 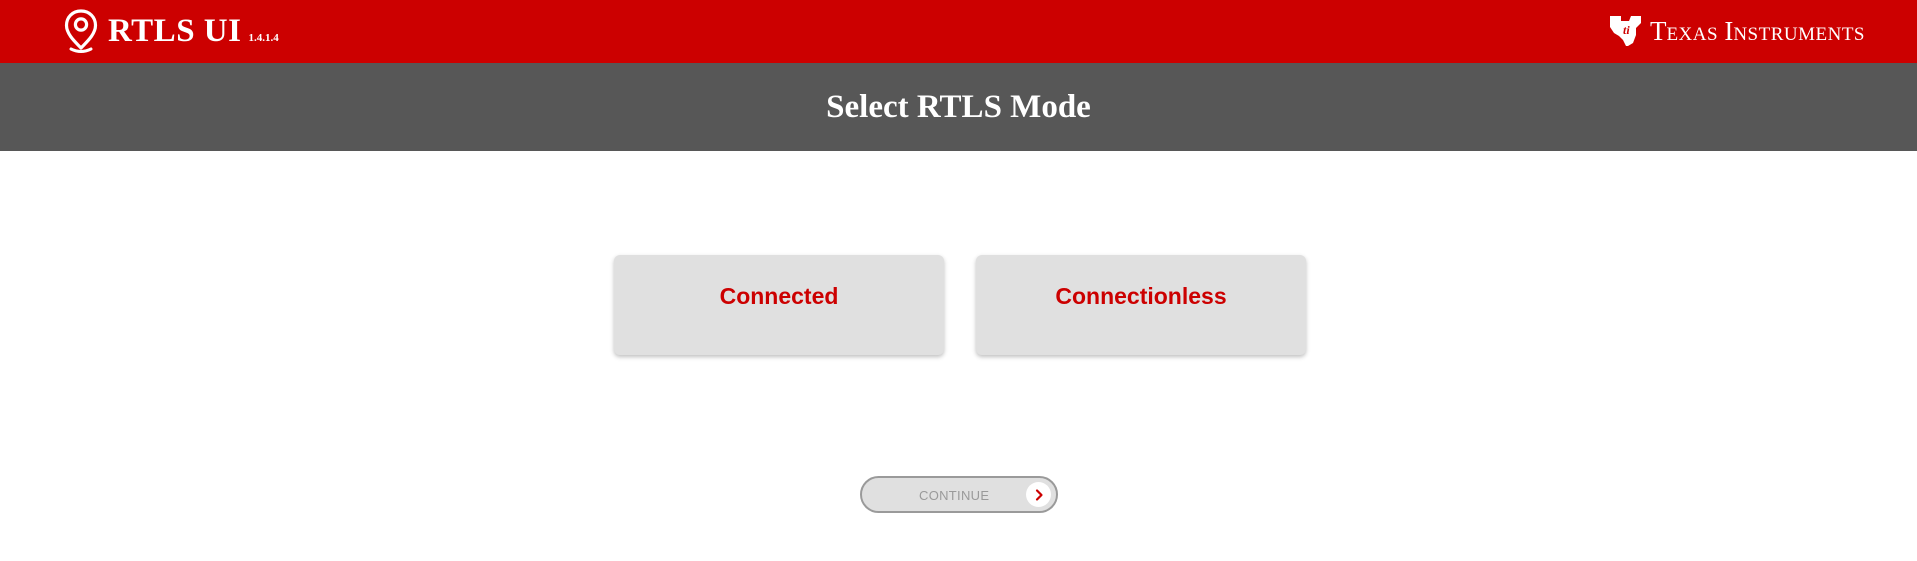 I want to click on mode-card-connectionless: Connectionless, so click(x=1141, y=305).